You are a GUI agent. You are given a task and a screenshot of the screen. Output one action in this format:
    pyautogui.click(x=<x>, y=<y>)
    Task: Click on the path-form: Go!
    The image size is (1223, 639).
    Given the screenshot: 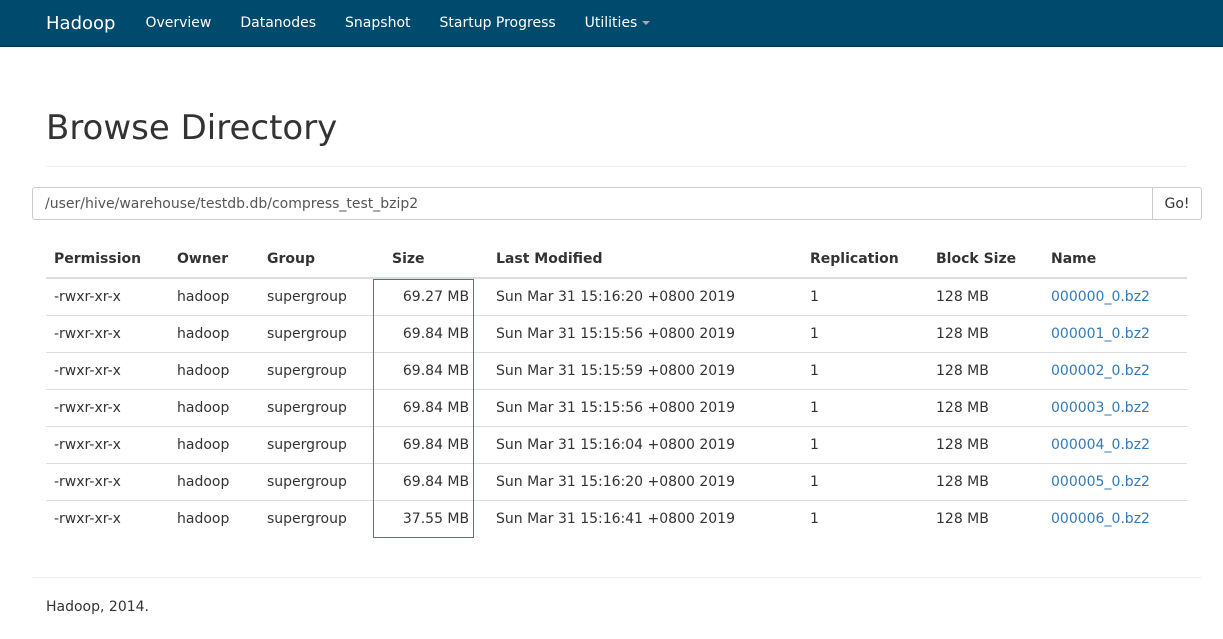 What is the action you would take?
    pyautogui.click(x=617, y=203)
    